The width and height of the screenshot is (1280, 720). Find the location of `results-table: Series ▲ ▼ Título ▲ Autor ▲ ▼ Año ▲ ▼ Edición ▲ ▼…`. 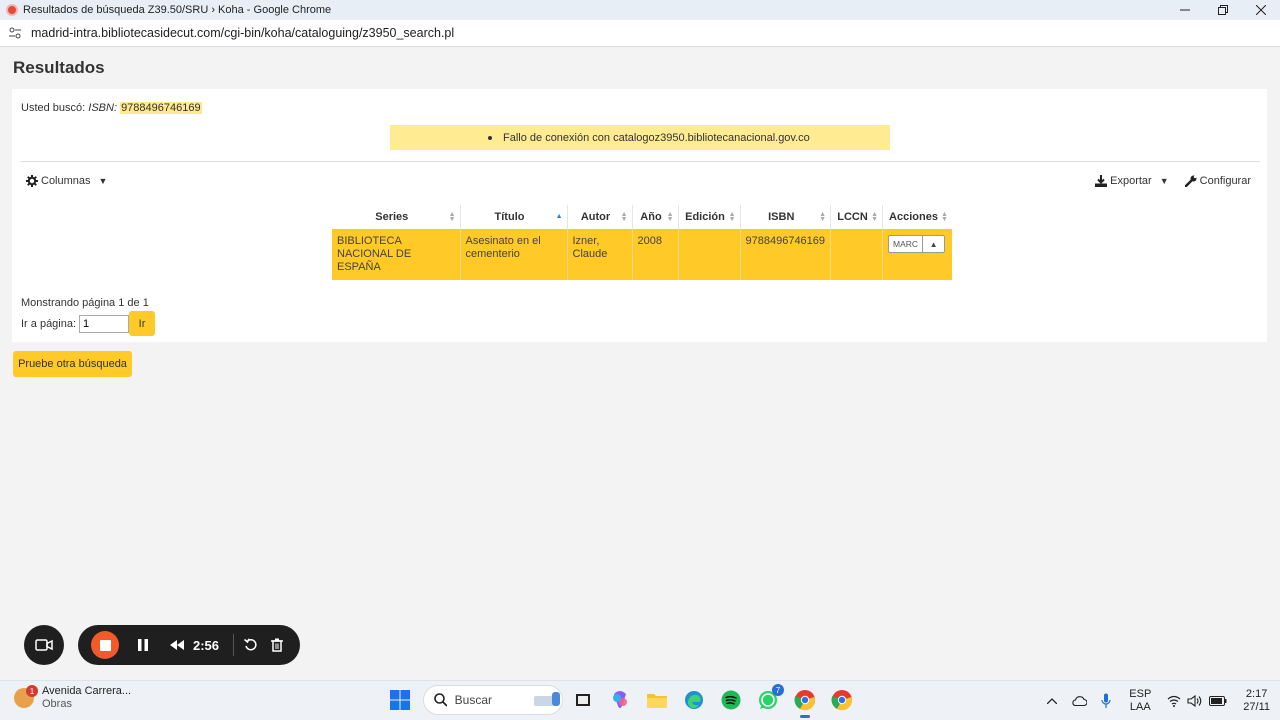

results-table: Series ▲ ▼ Título ▲ Autor ▲ ▼ Año ▲ ▼ Edición ▲ ▼… is located at coordinates (642, 242).